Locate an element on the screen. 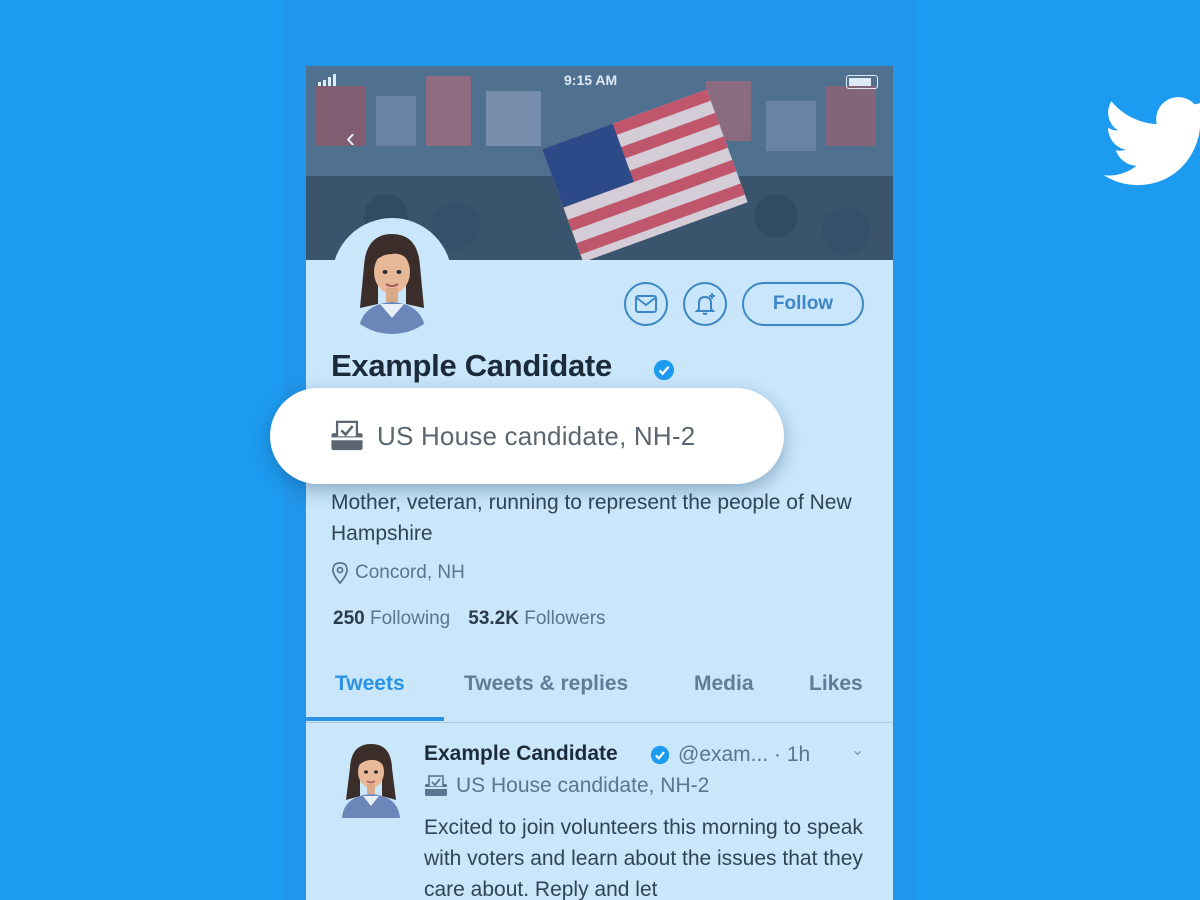 The width and height of the screenshot is (1200, 900). followers-label: Followers is located at coordinates (565, 618).